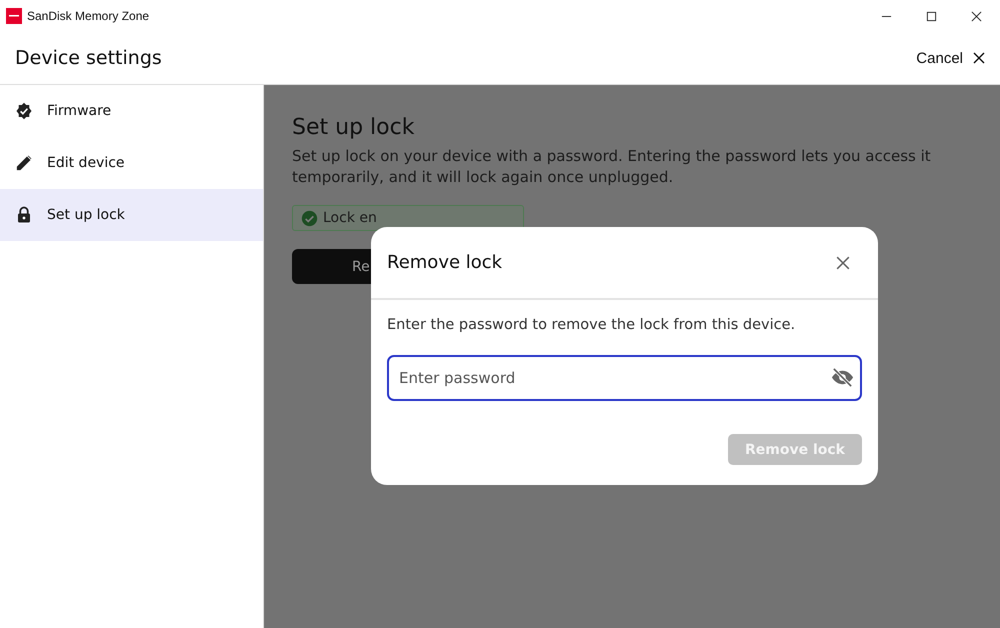 This screenshot has width=1000, height=628. I want to click on pencil-icon, so click(24, 163).